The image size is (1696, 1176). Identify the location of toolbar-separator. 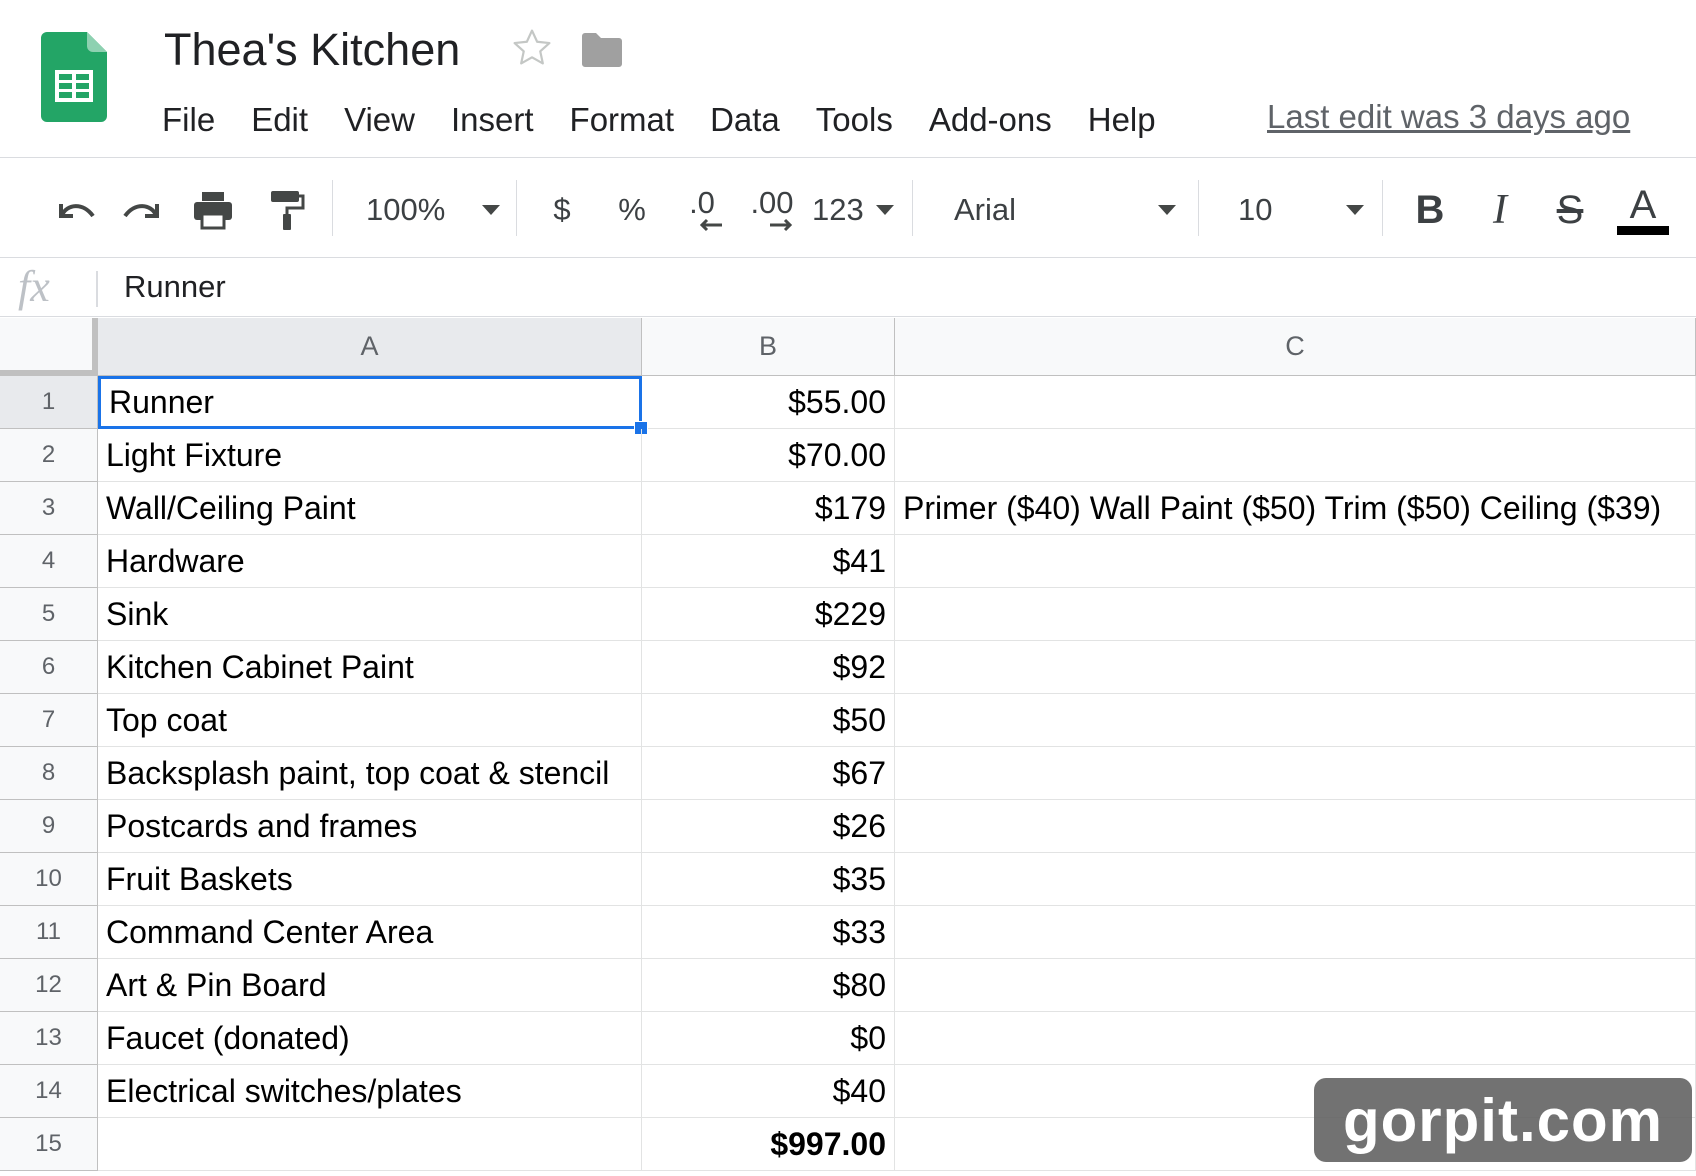
(912, 208).